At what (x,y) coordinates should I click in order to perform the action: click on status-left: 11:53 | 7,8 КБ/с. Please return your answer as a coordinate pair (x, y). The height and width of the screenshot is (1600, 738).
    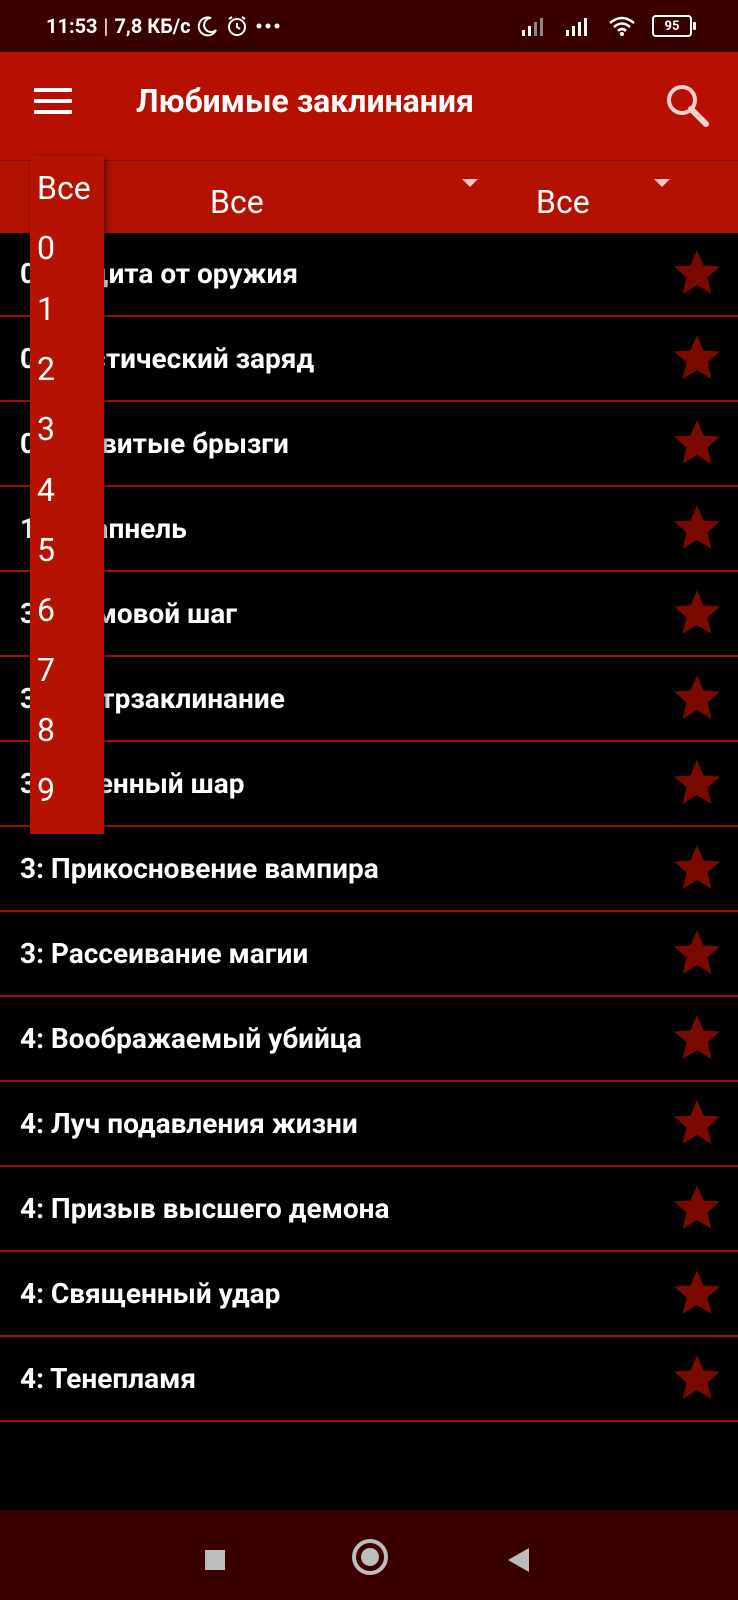
    Looking at the image, I should click on (163, 26).